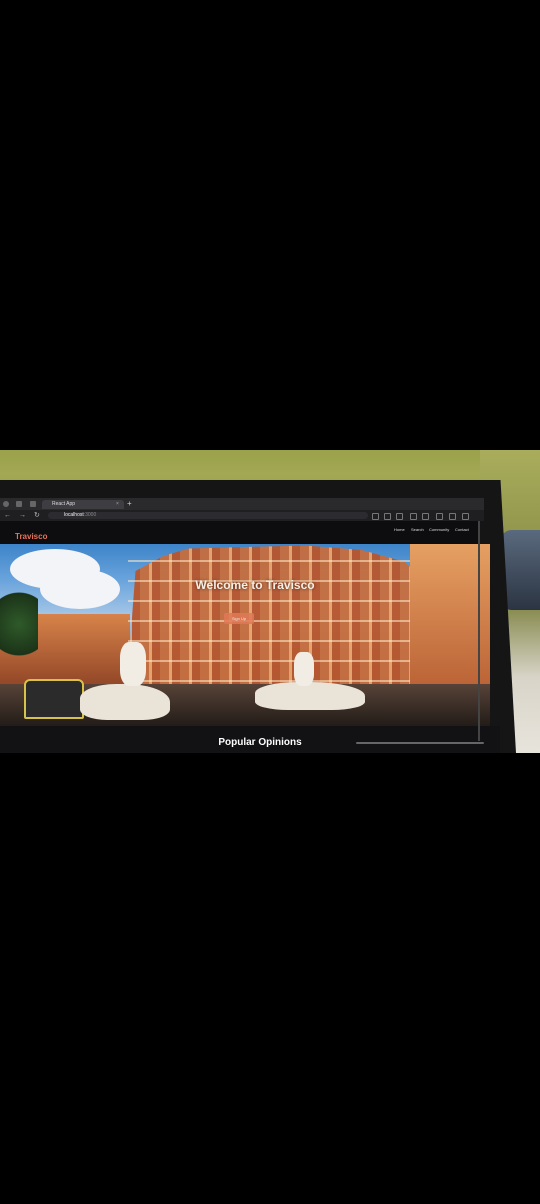 The width and height of the screenshot is (540, 1204). Describe the element at coordinates (417, 530) in the screenshot. I see `nav-search: Search` at that location.